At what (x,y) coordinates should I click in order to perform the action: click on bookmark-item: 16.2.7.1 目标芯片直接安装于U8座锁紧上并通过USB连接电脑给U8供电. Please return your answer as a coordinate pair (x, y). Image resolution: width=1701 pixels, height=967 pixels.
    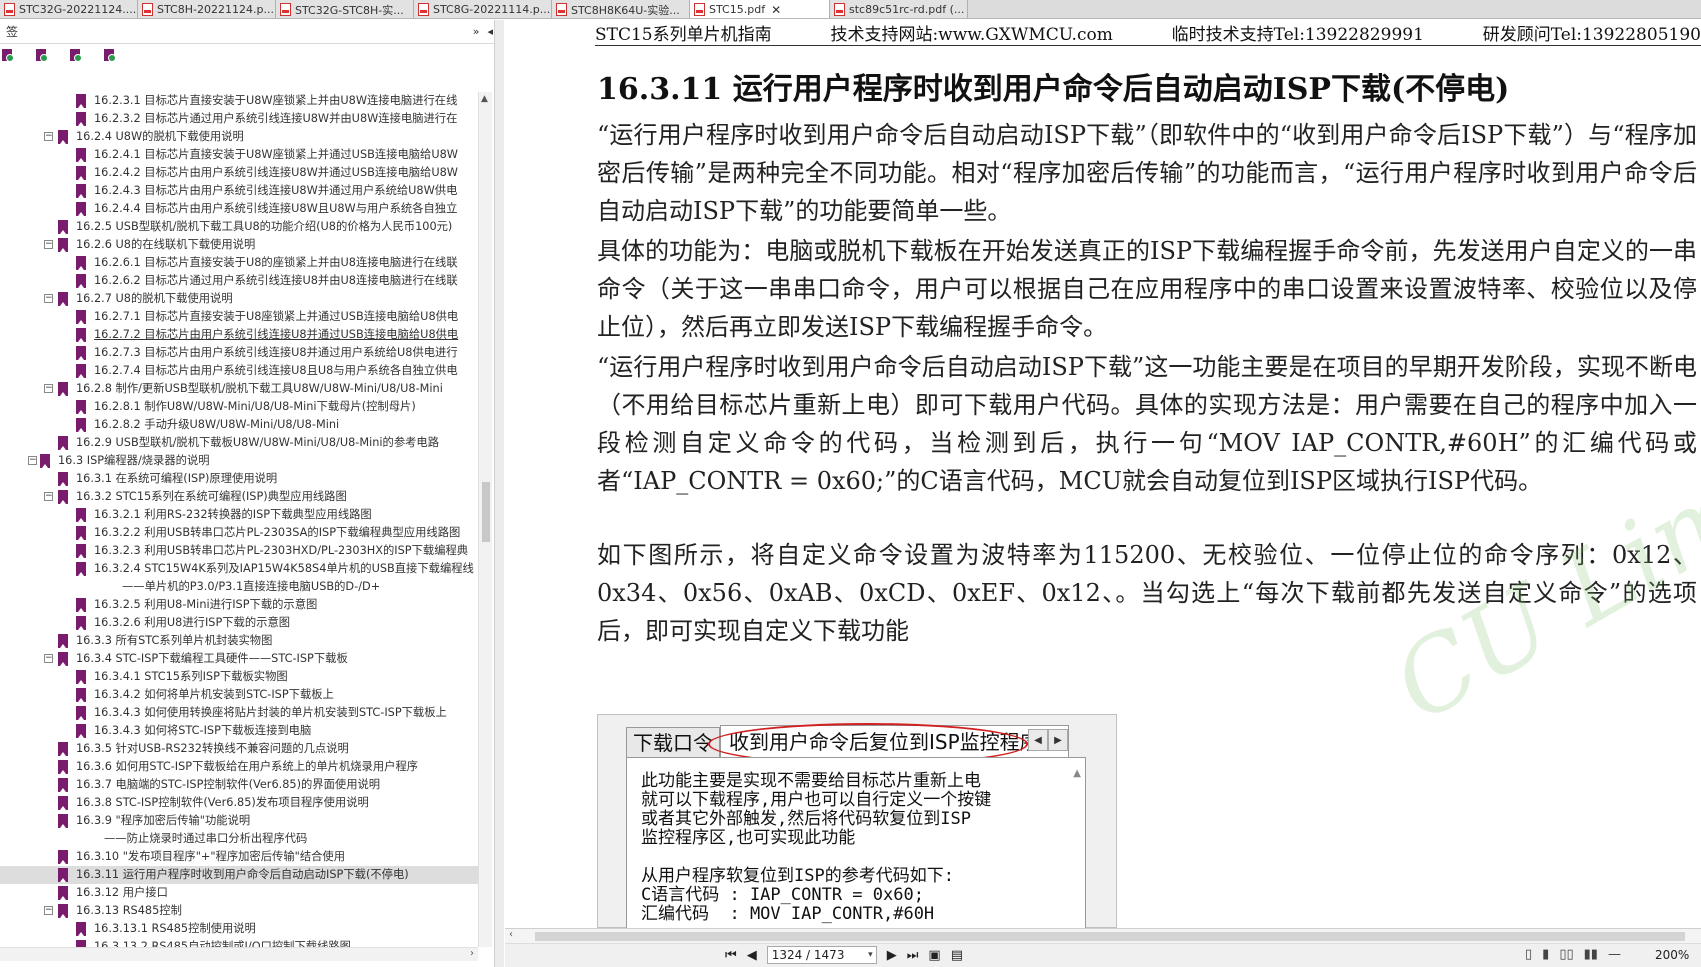
    Looking at the image, I should click on (239, 317).